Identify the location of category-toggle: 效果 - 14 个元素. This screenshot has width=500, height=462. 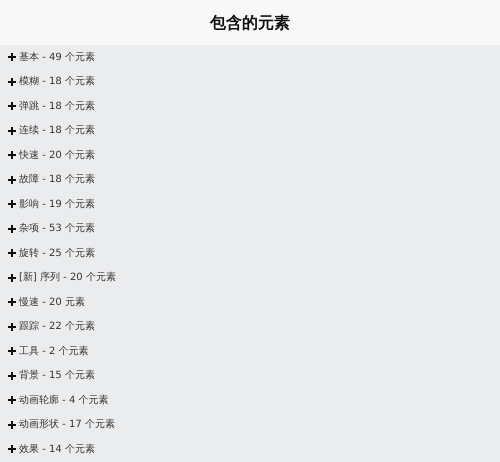
(57, 449).